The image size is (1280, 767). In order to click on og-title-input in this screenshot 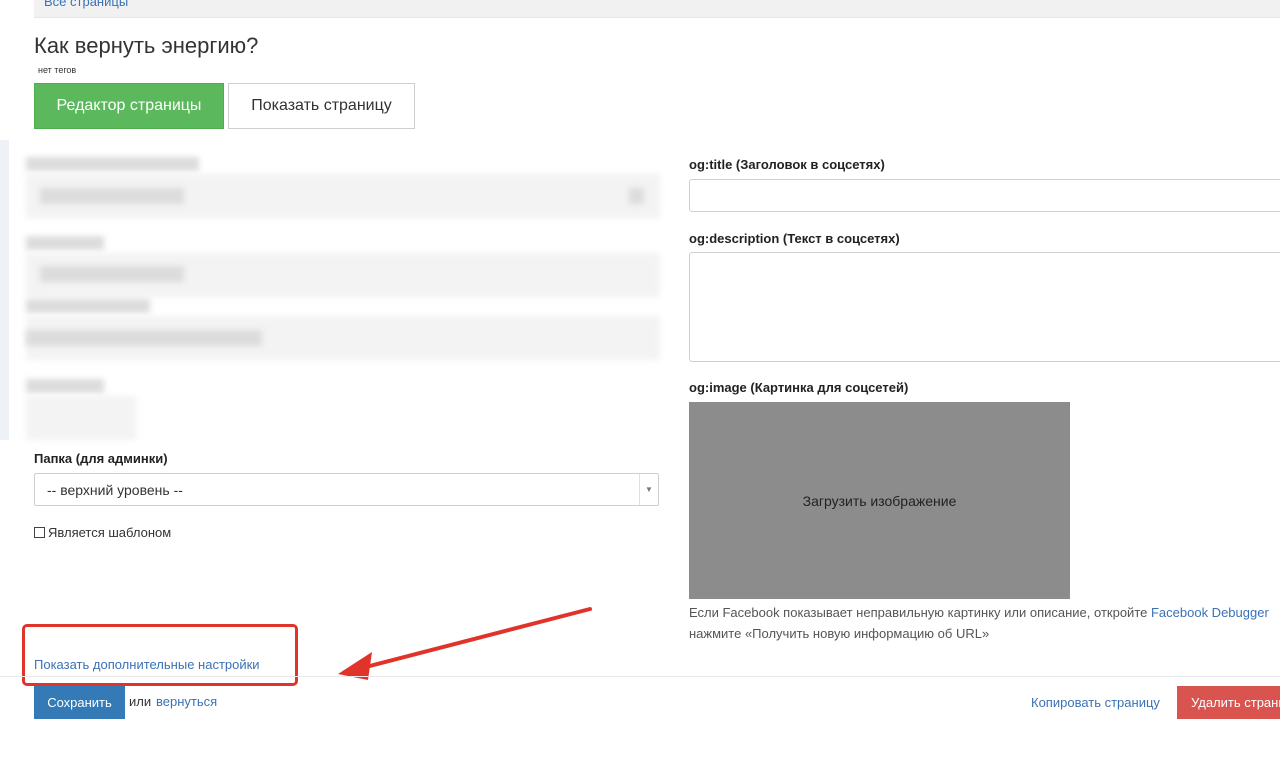, I will do `click(984, 195)`.